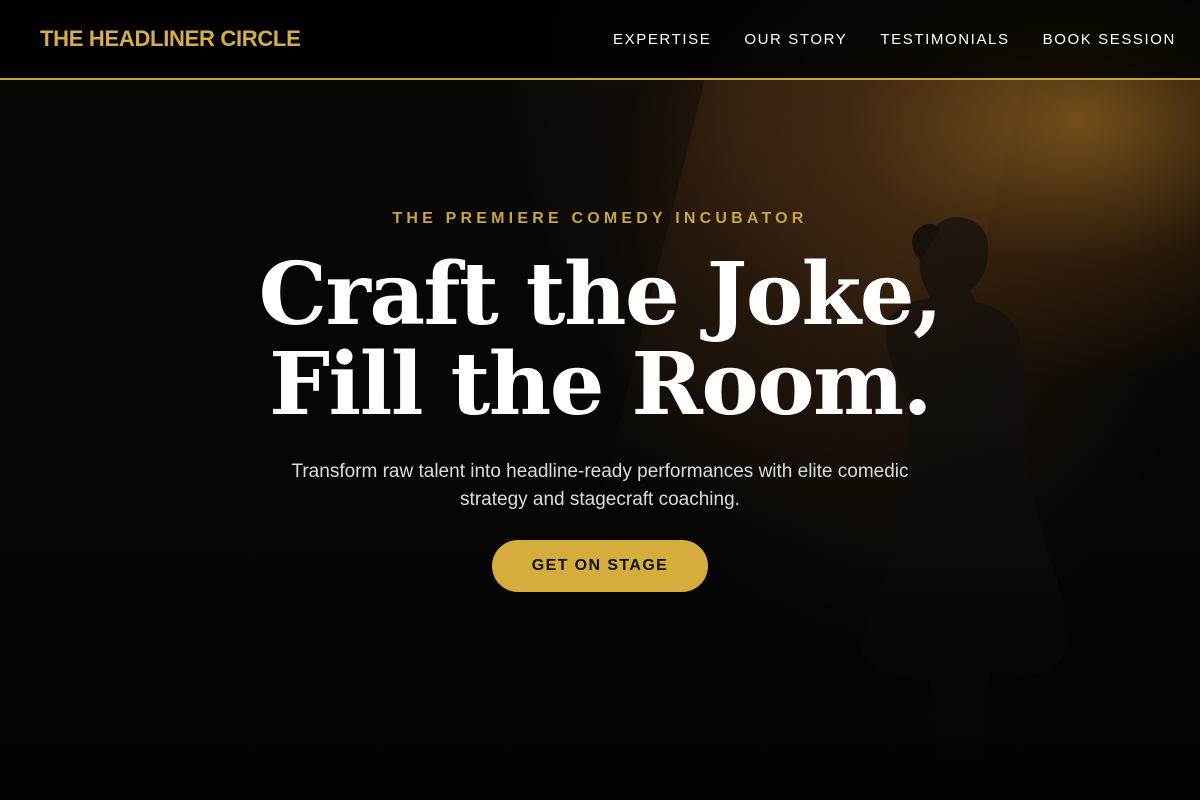  Describe the element at coordinates (795, 39) in the screenshot. I see `nav-link-our-story: OUR STORY` at that location.